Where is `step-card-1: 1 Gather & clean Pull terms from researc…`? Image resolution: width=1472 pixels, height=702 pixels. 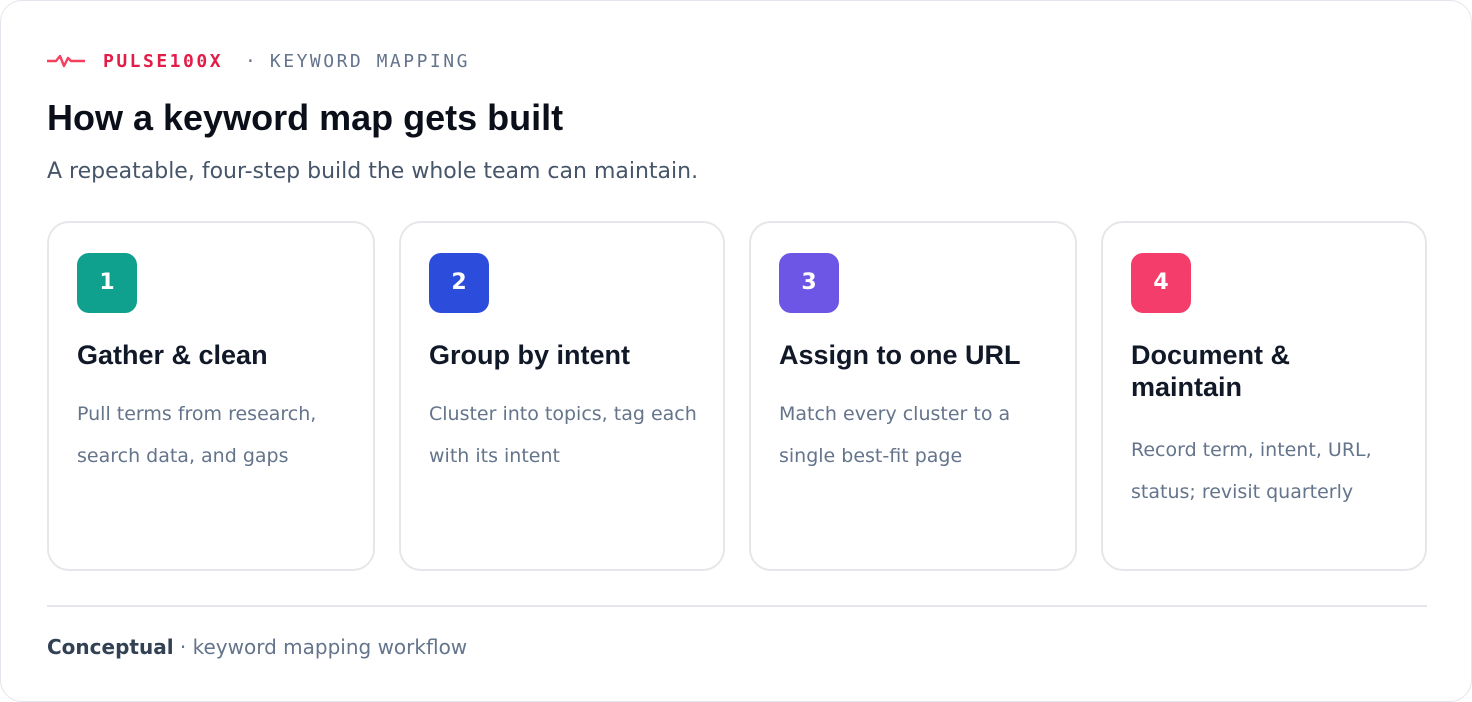 step-card-1: 1 Gather & clean Pull terms from researc… is located at coordinates (211, 396).